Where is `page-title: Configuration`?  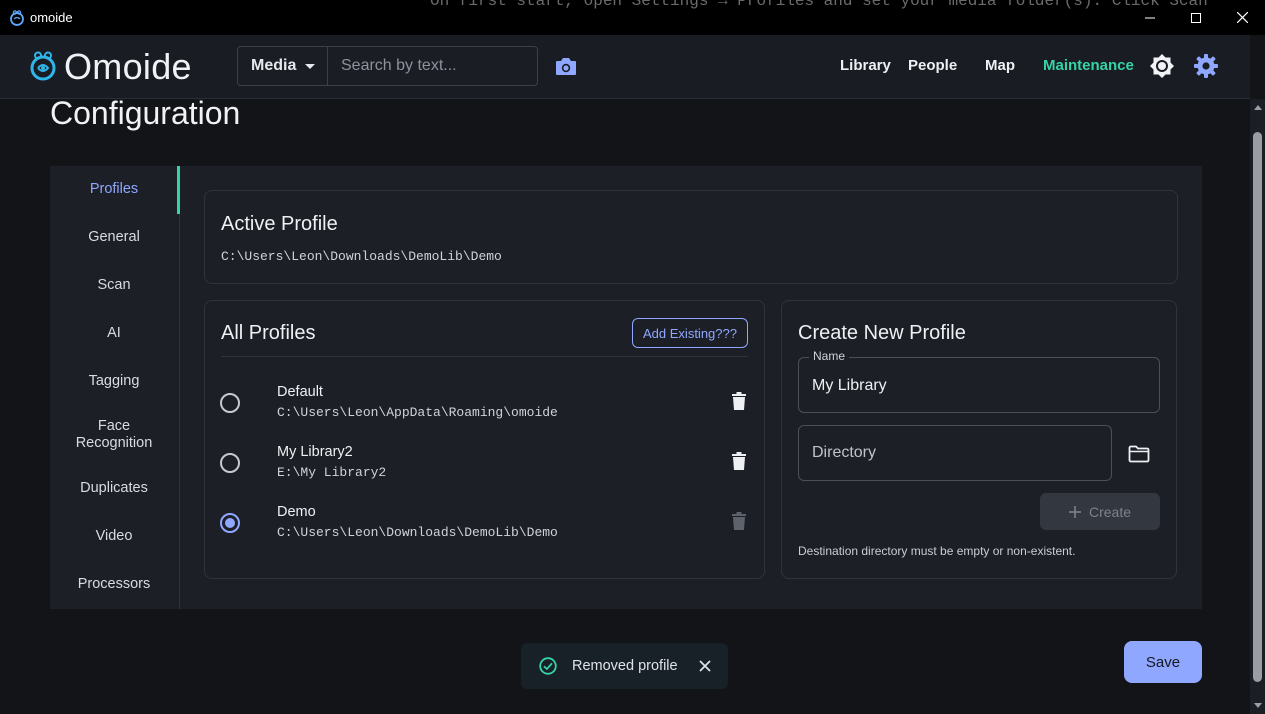 page-title: Configuration is located at coordinates (145, 113).